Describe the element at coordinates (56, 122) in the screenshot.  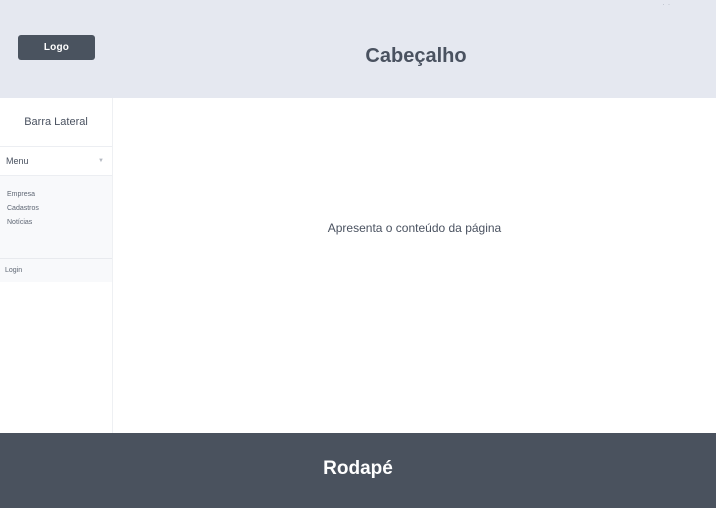
I see `sidebar-title: Barra Lateral` at that location.